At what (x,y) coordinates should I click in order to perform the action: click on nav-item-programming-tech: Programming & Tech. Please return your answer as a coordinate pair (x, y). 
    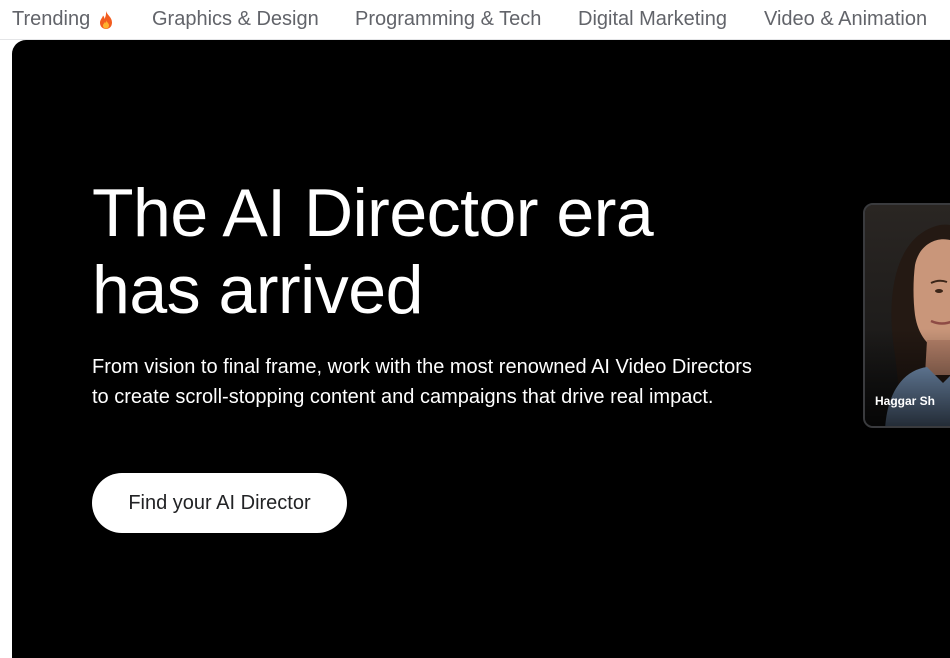
    Looking at the image, I should click on (448, 19).